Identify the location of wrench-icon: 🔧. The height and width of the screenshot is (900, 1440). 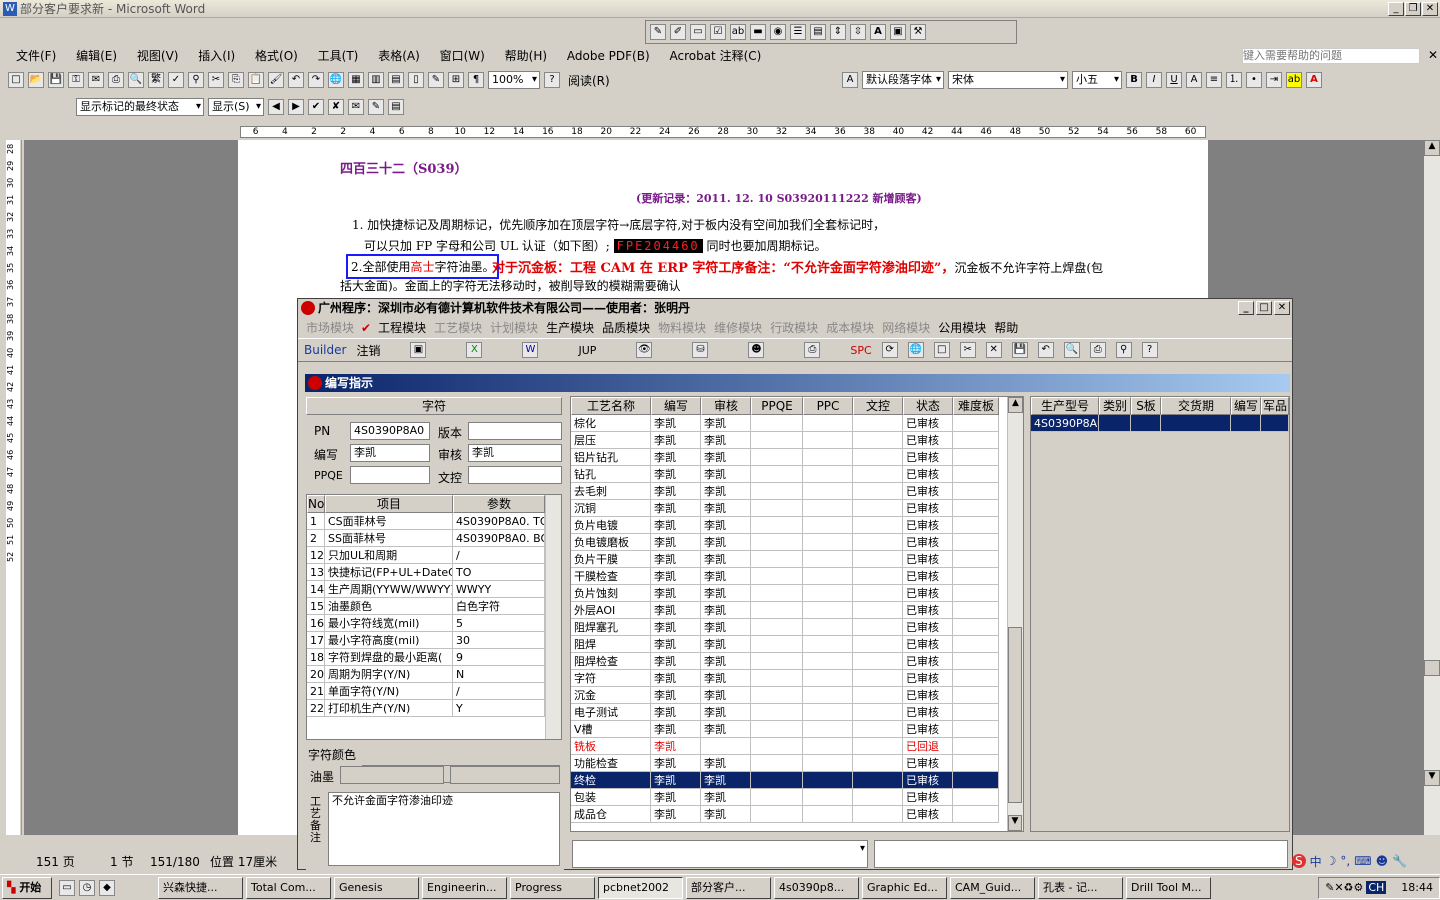
(1399, 861).